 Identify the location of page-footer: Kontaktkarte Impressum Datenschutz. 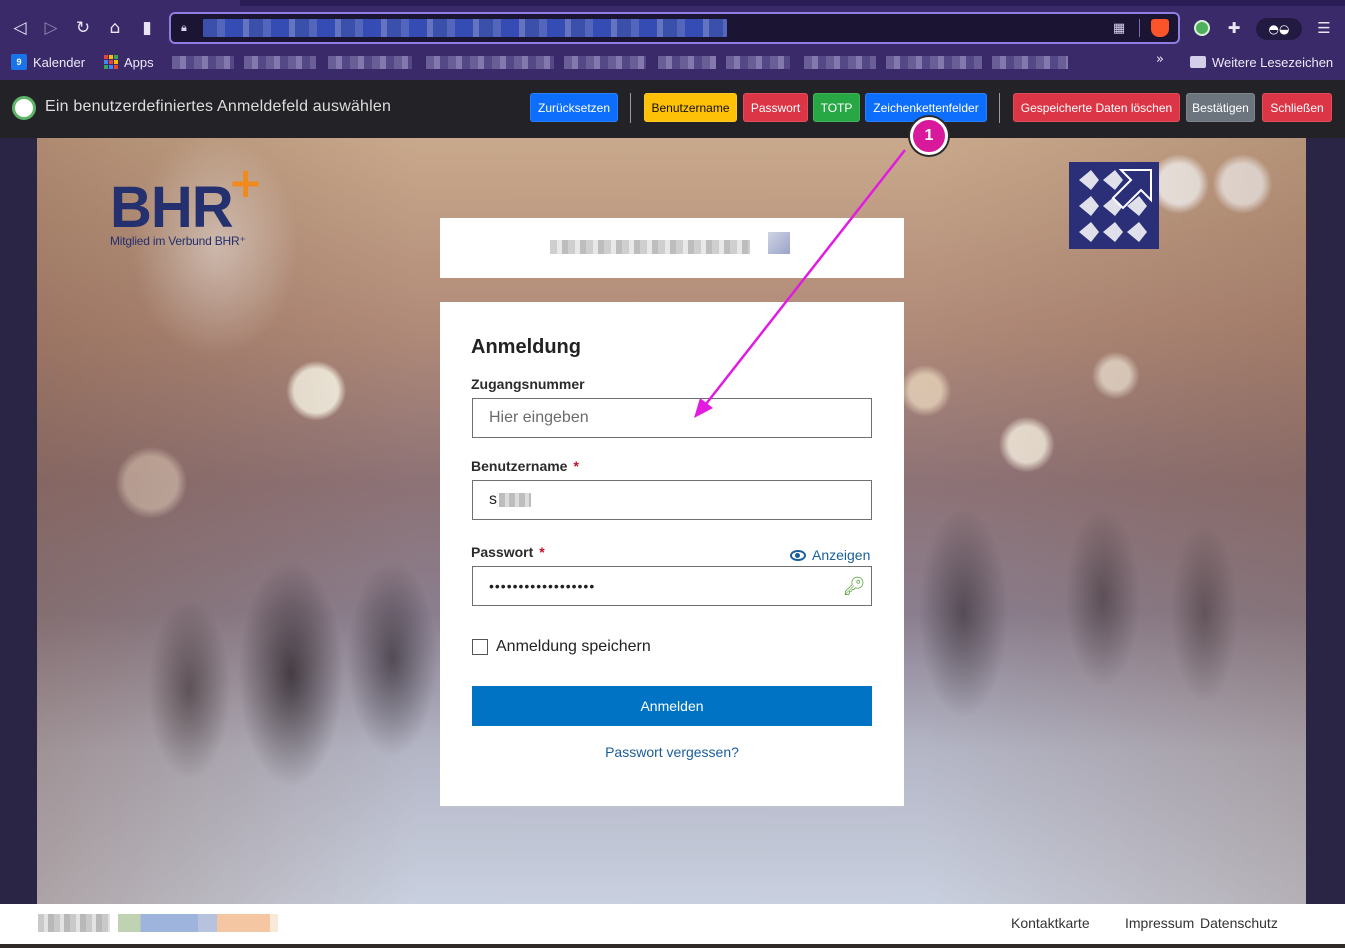
(672, 924).